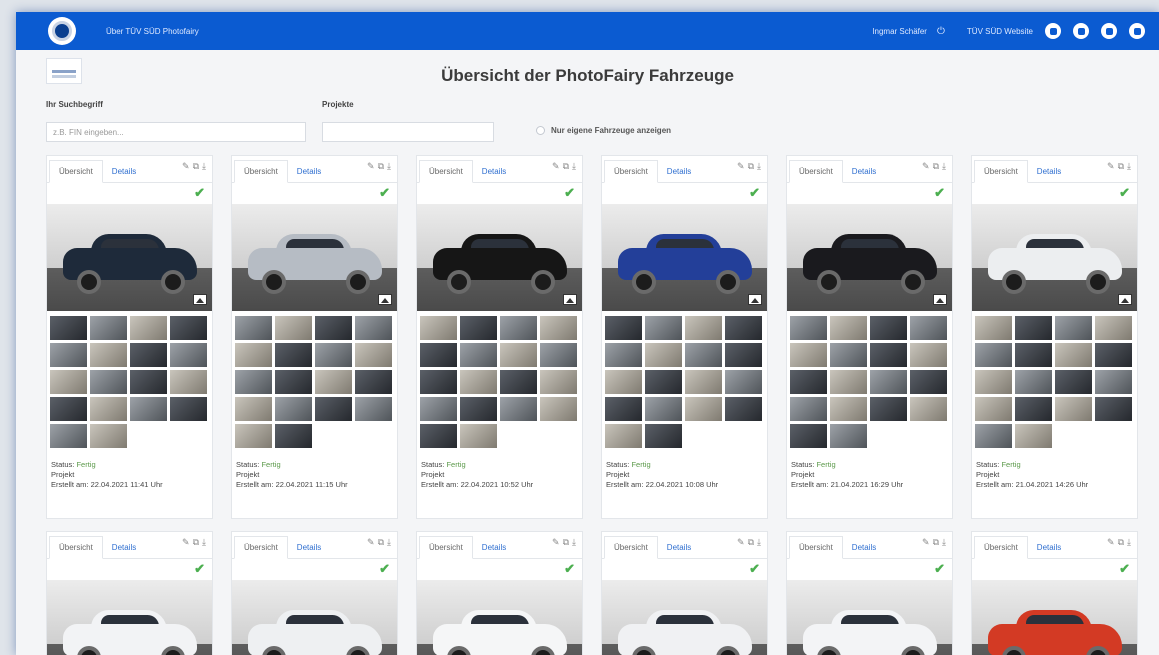 The width and height of the screenshot is (1159, 655). What do you see at coordinates (1053, 31) in the screenshot?
I see `twitter-icon` at bounding box center [1053, 31].